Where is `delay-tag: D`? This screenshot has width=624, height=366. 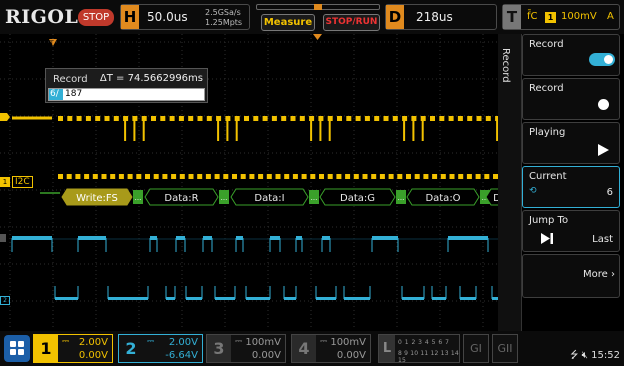 delay-tag: D is located at coordinates (395, 17).